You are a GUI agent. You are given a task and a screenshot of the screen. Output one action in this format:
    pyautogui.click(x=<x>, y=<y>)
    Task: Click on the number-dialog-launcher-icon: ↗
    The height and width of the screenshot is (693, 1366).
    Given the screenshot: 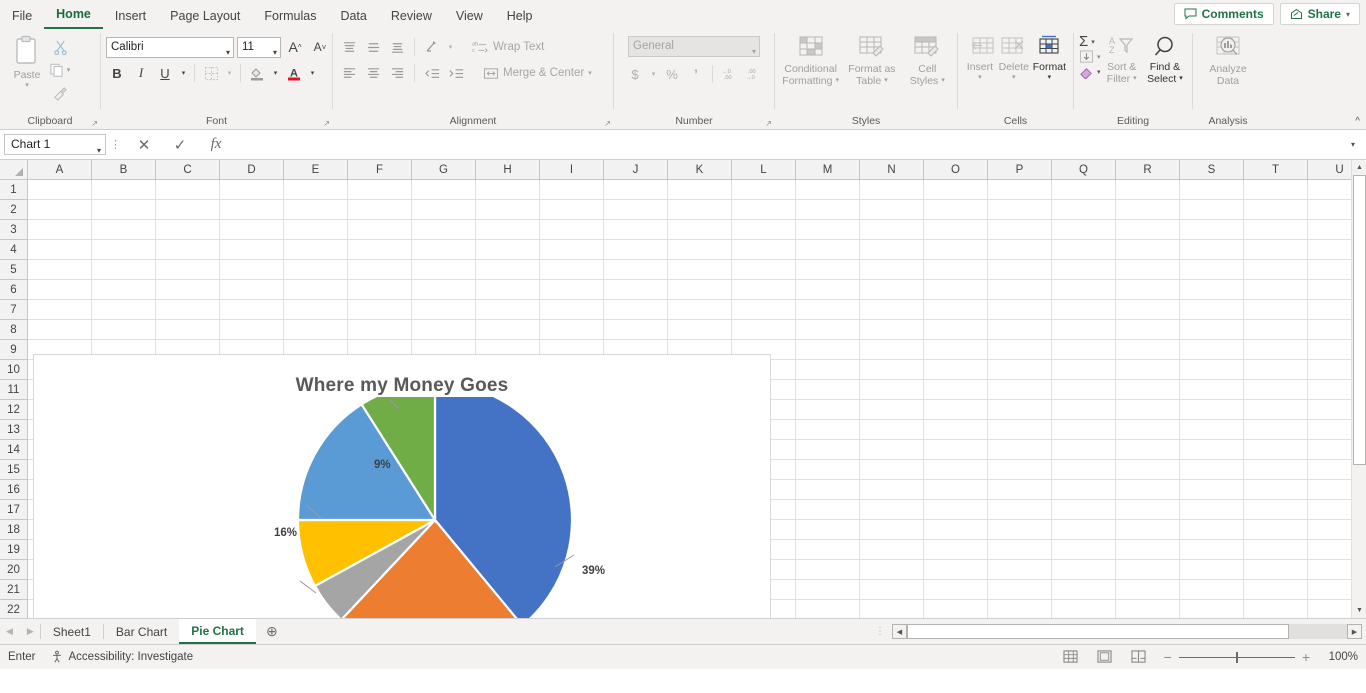 What is the action you would take?
    pyautogui.click(x=768, y=123)
    